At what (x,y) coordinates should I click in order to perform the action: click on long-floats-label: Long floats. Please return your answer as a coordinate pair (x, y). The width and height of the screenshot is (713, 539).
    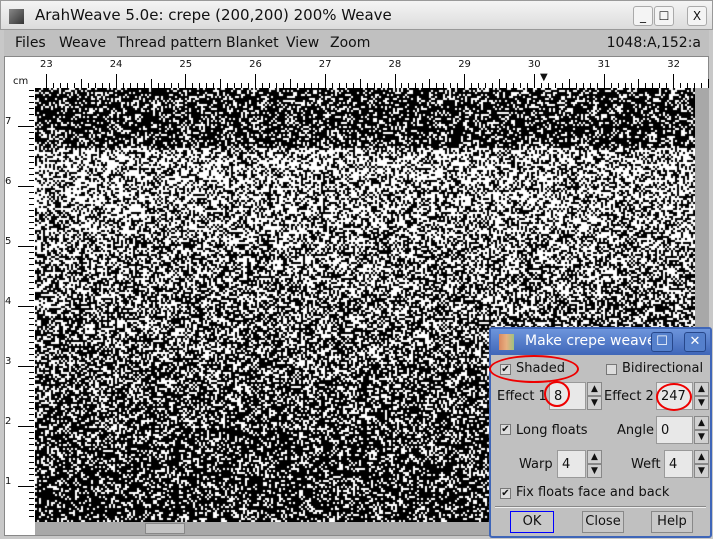
    Looking at the image, I should click on (552, 430).